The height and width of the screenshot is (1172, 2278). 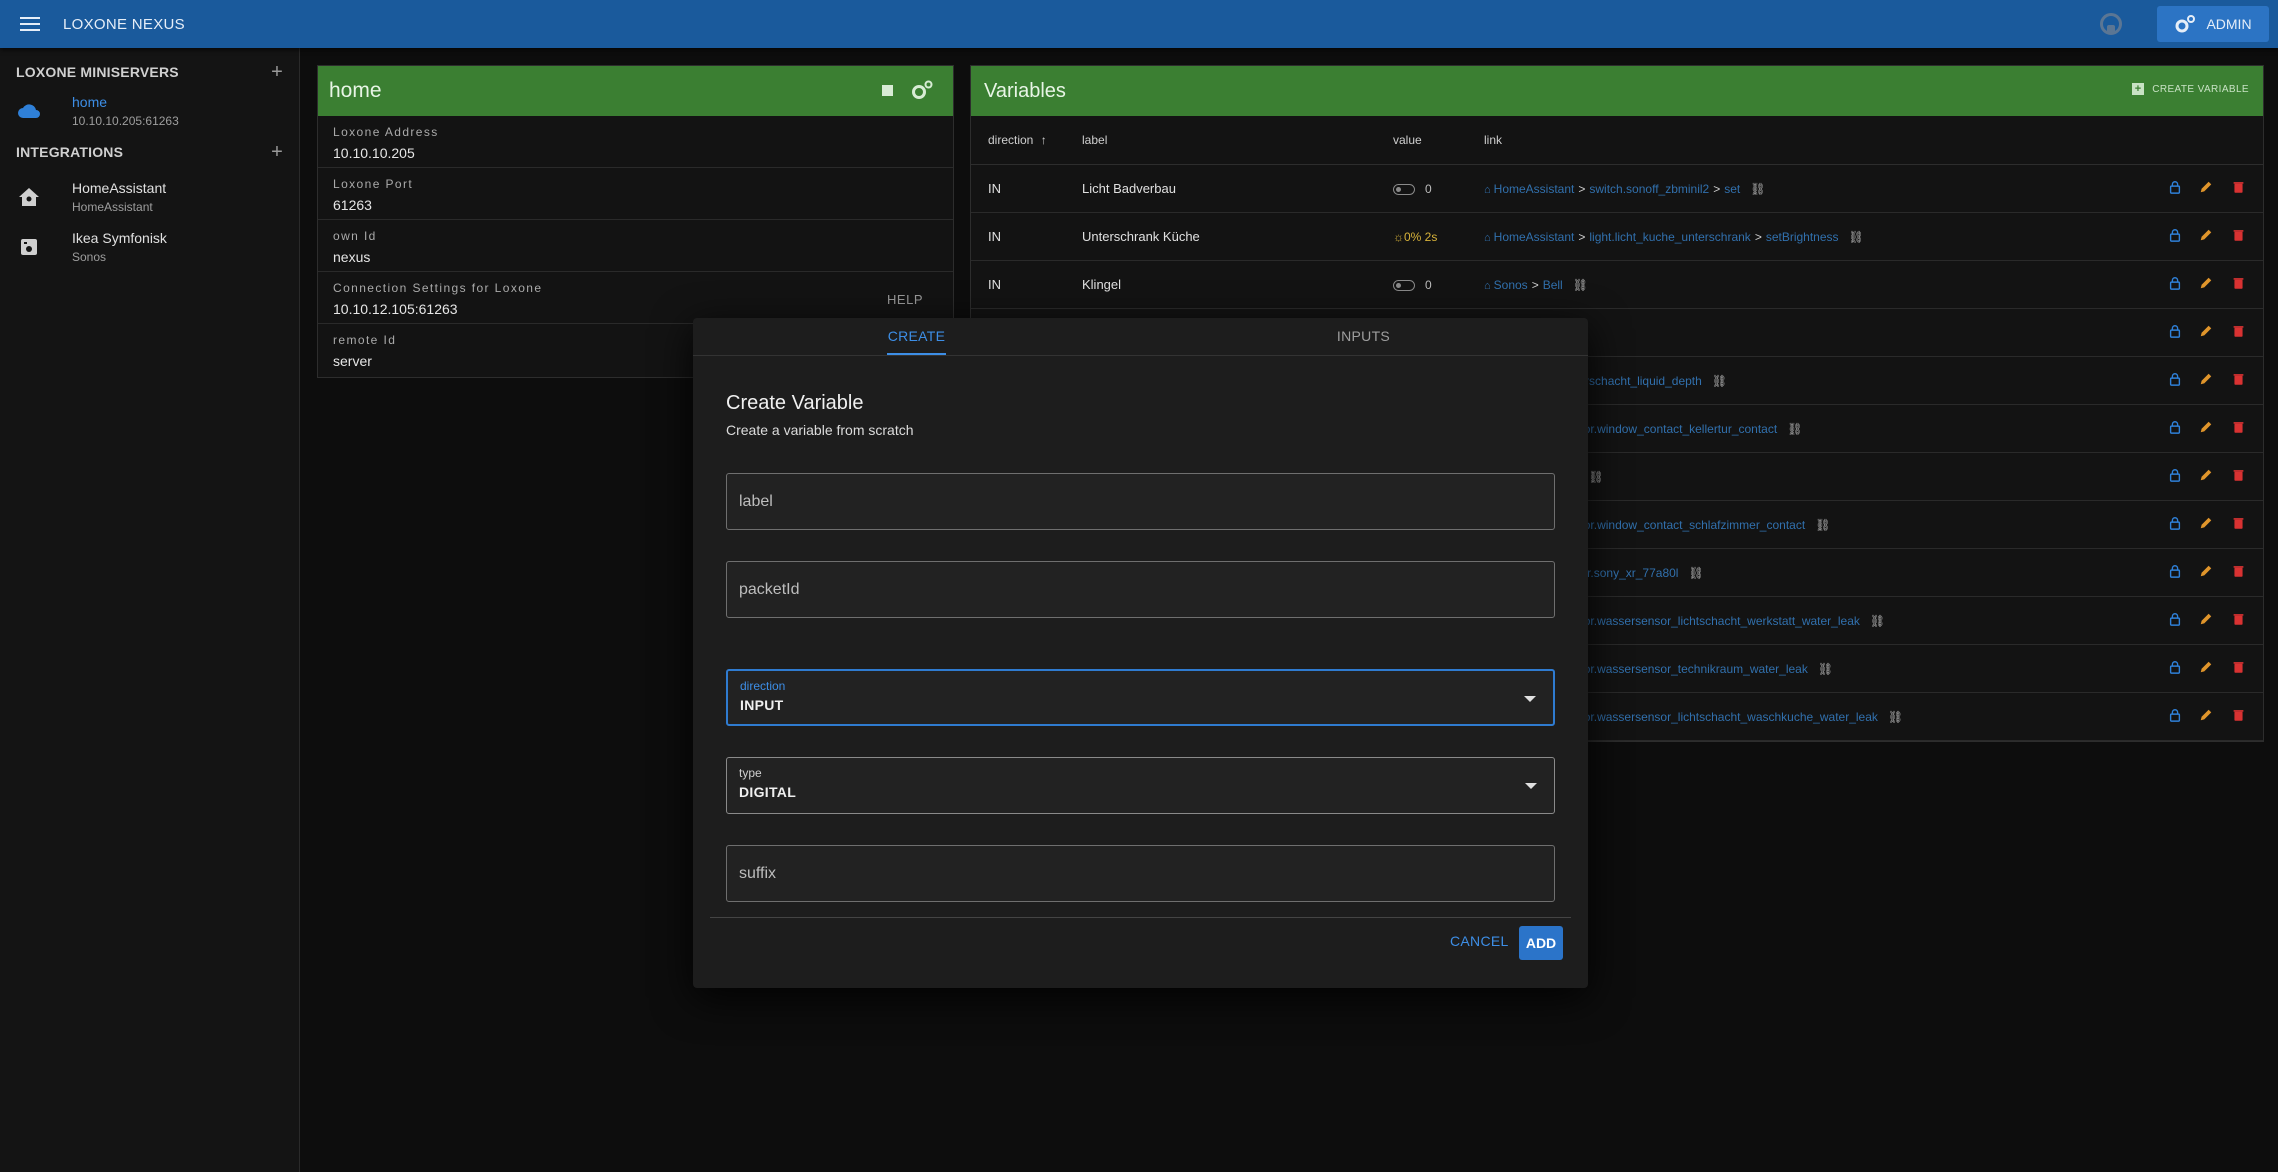 I want to click on github-icon, so click(x=2111, y=24).